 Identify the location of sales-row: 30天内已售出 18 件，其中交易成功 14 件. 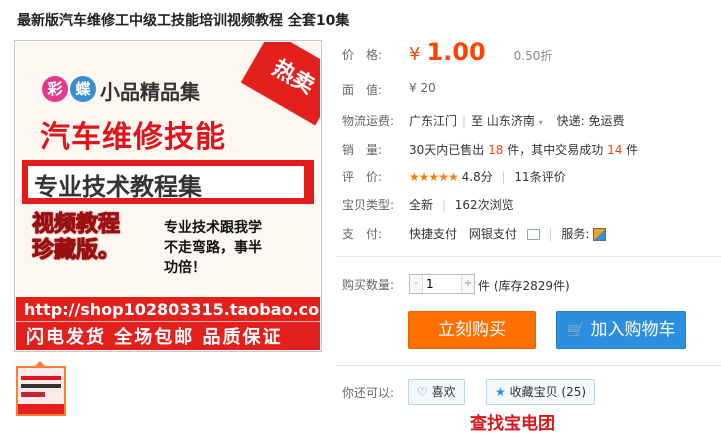
(523, 149).